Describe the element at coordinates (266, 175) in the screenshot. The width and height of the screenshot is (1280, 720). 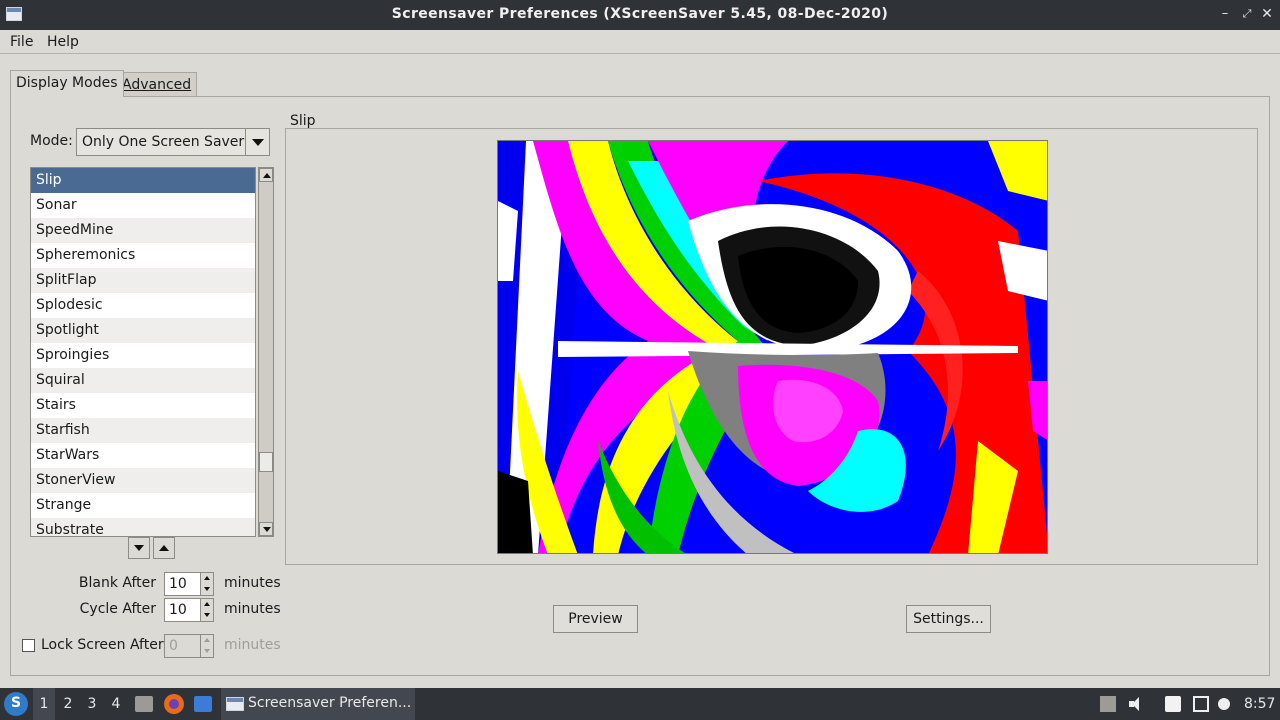
I see `scroll-up-icon` at that location.